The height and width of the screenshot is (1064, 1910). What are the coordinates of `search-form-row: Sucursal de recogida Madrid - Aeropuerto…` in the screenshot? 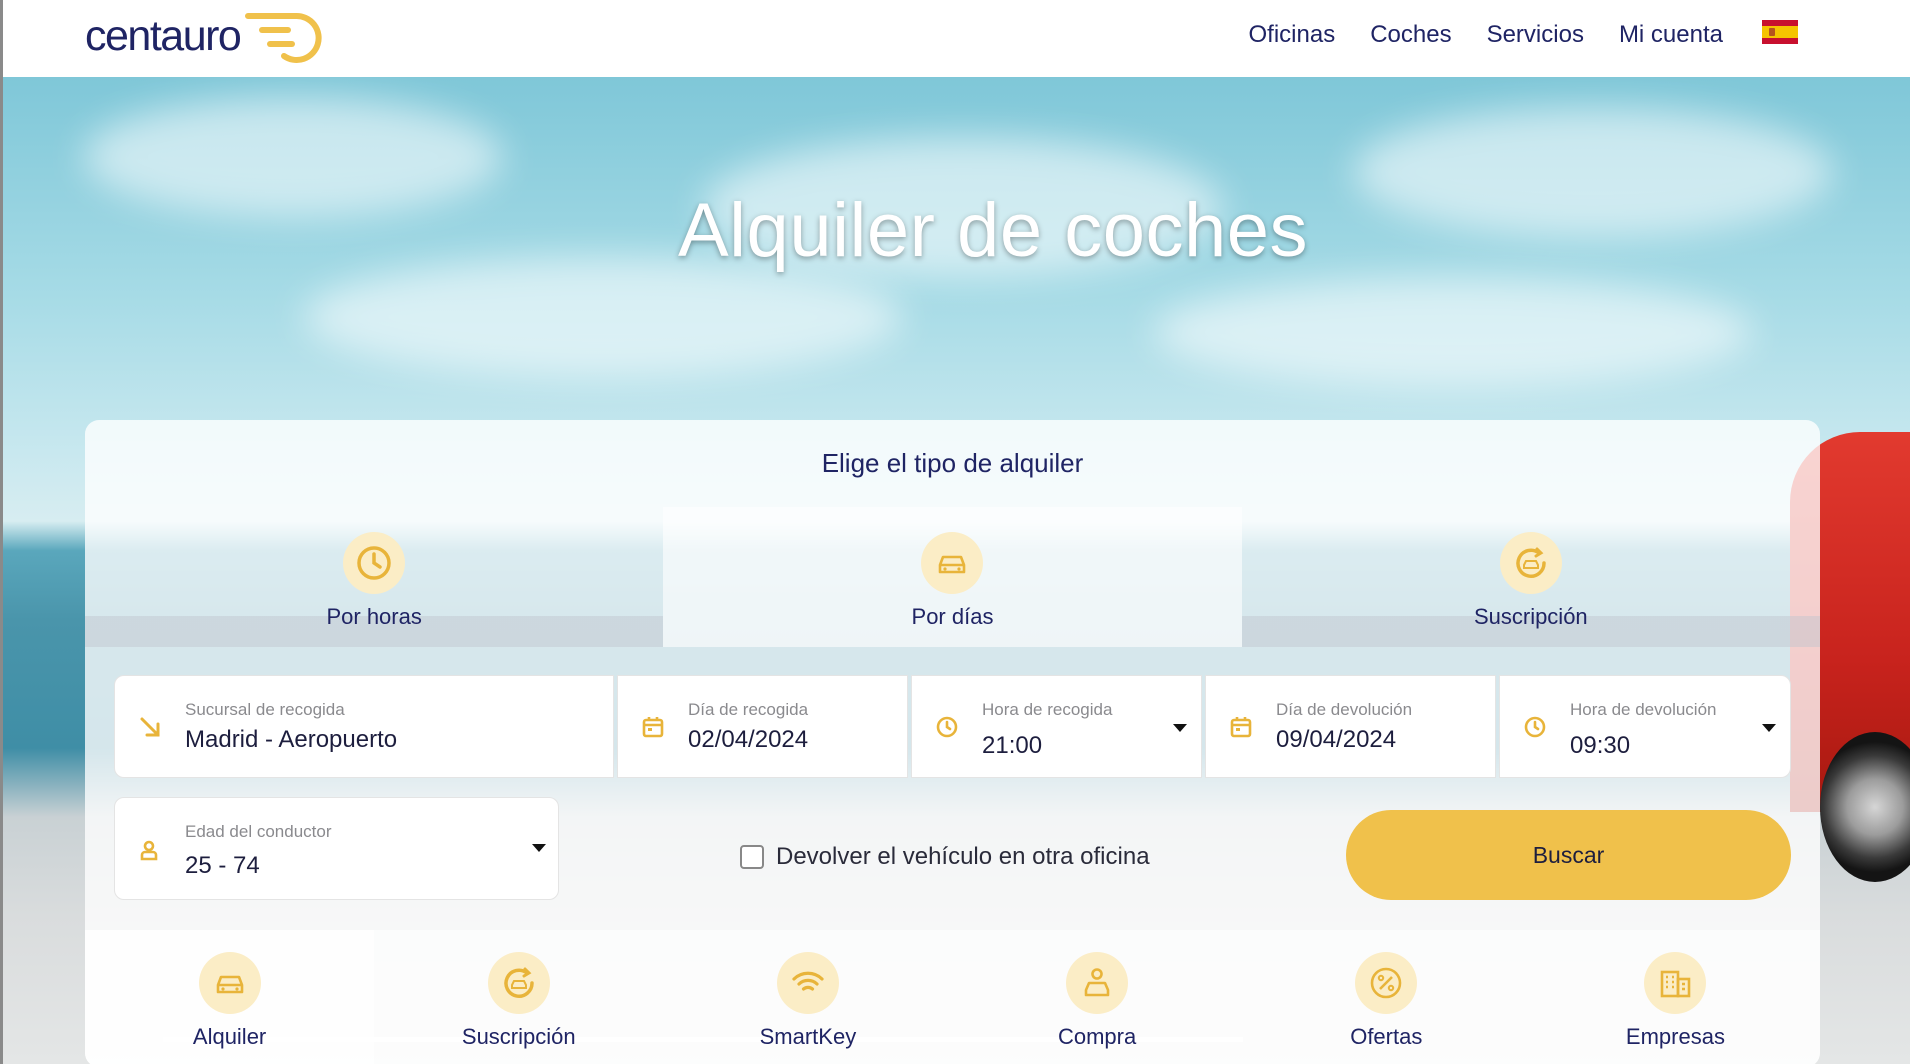 It's located at (952, 726).